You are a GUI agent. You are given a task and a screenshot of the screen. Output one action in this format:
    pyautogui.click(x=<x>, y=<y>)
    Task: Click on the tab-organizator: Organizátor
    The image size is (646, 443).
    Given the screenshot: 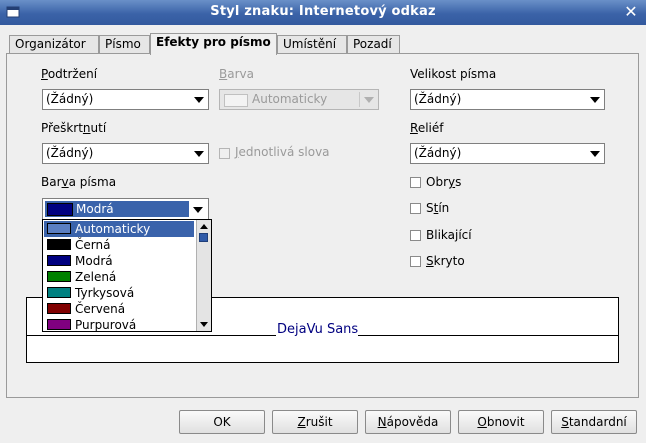 What is the action you would take?
    pyautogui.click(x=54, y=44)
    